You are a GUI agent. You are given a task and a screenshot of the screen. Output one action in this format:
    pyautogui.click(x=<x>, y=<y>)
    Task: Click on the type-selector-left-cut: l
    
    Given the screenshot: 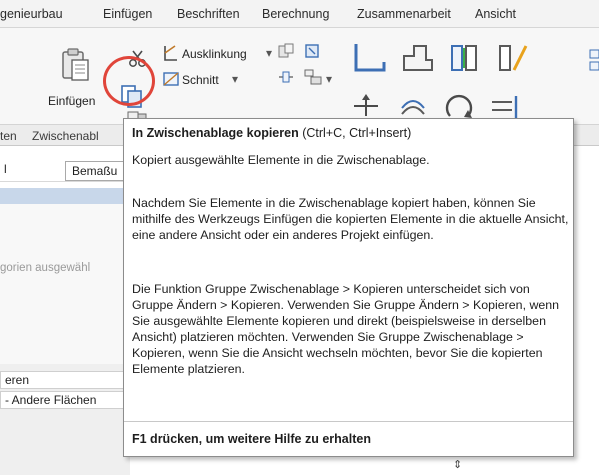 What is the action you would take?
    pyautogui.click(x=5, y=169)
    